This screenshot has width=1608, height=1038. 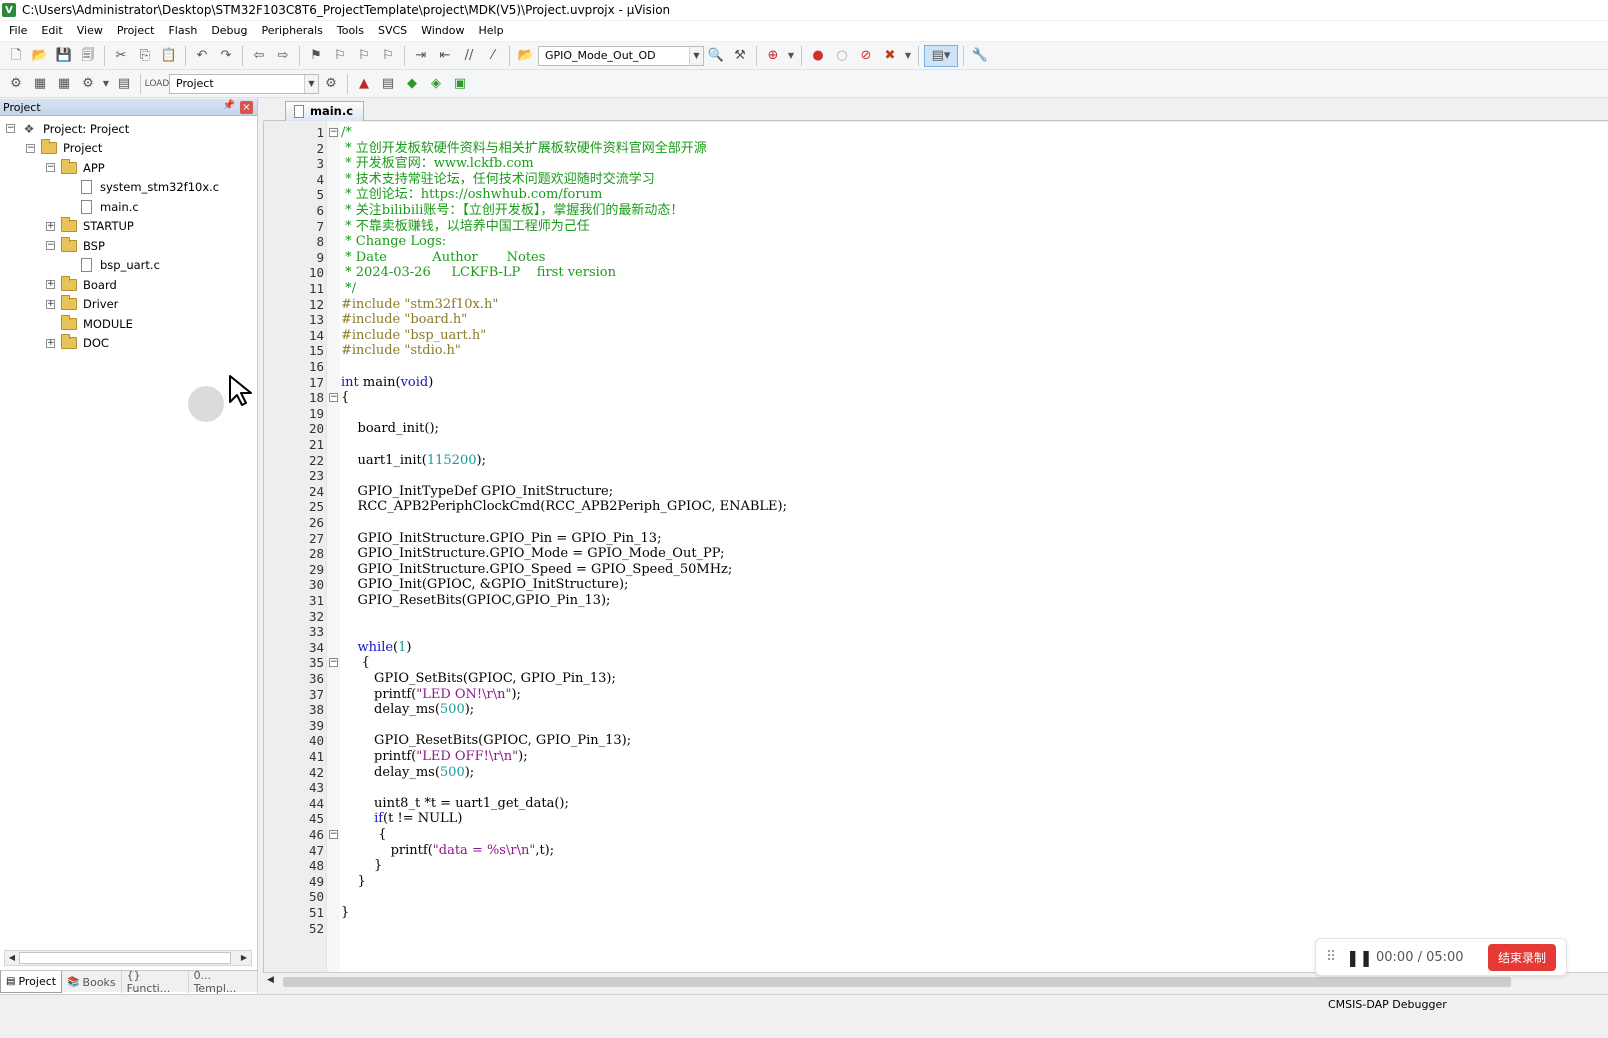 I want to click on cut-icon: ✂, so click(x=121, y=56).